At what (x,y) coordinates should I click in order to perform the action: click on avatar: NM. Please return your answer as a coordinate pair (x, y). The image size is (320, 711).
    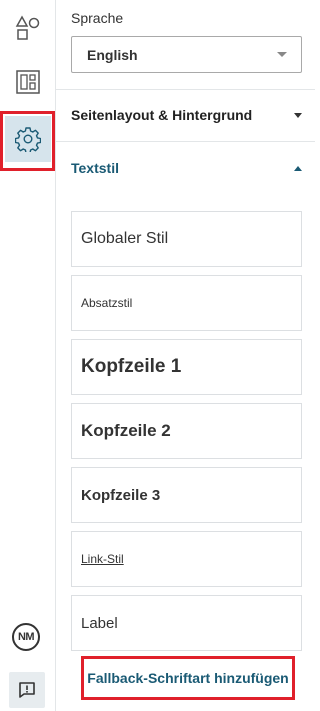
    Looking at the image, I should click on (26, 637).